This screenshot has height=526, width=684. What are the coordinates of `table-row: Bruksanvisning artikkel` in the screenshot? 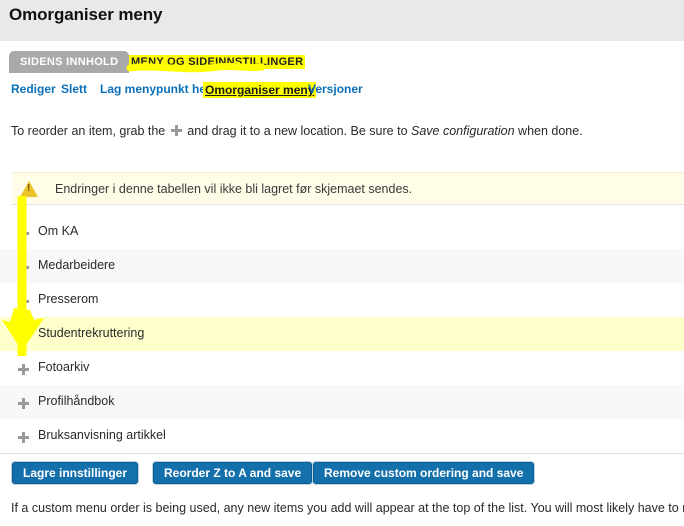 It's located at (342, 436).